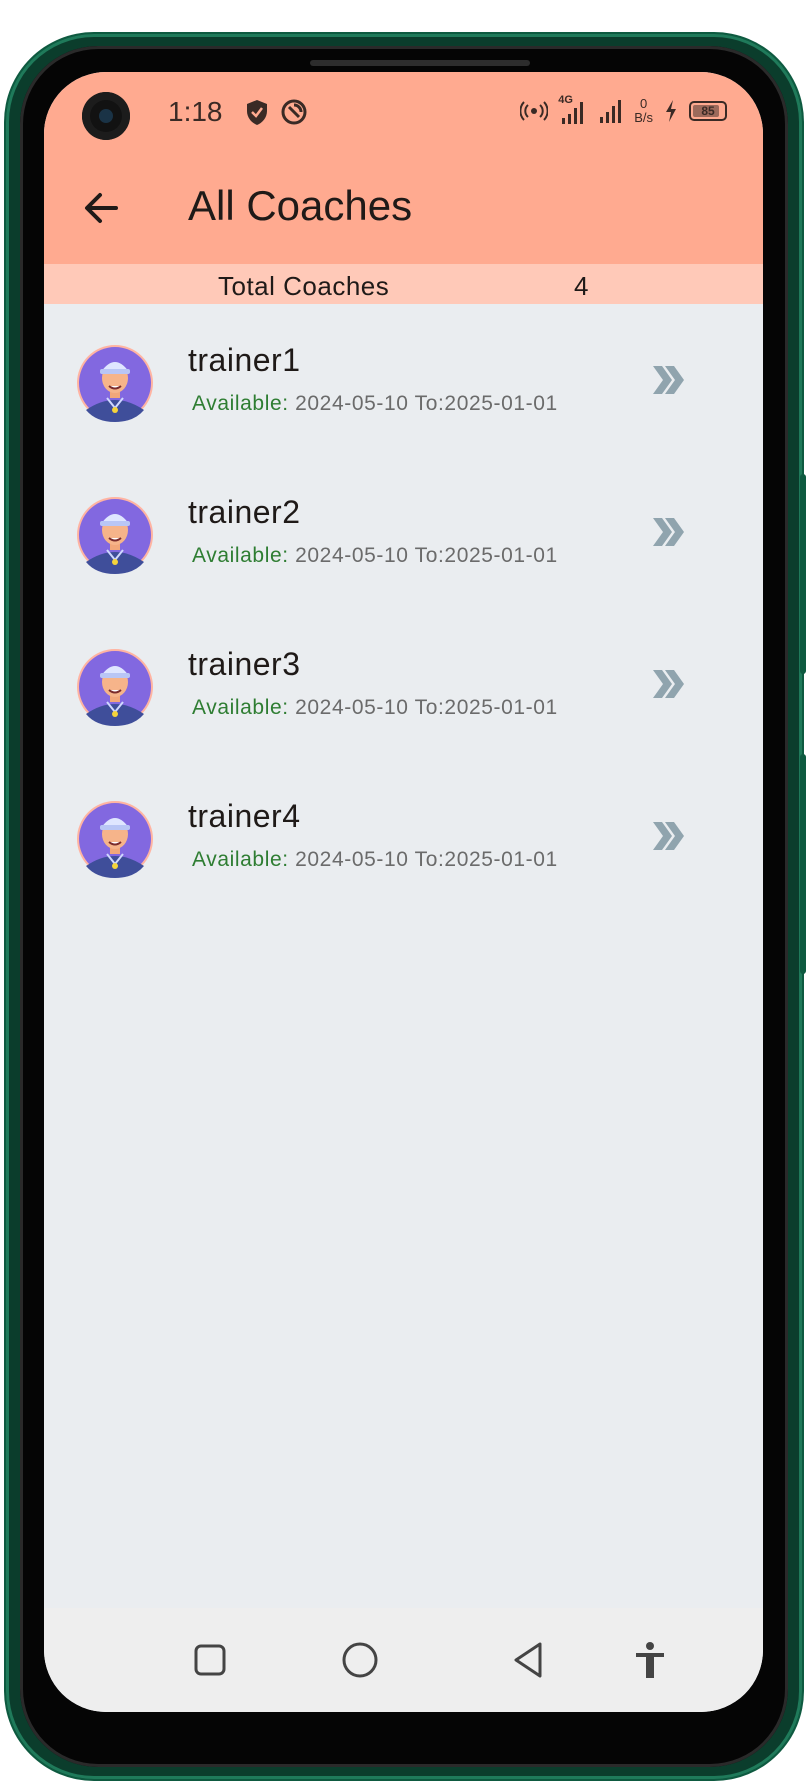  I want to click on app-bar: 1:18 4G 0 B/s 85 All Coaches, so click(403, 168).